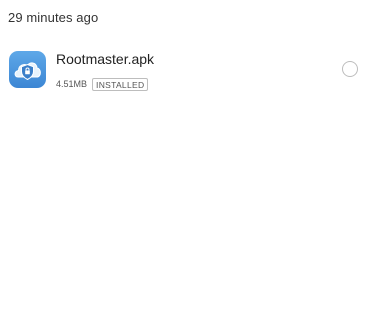 This screenshot has width=378, height=331. What do you see at coordinates (189, 70) in the screenshot?
I see `list-item-file: Rootmaster.apk 4.51MB INSTALLED` at bounding box center [189, 70].